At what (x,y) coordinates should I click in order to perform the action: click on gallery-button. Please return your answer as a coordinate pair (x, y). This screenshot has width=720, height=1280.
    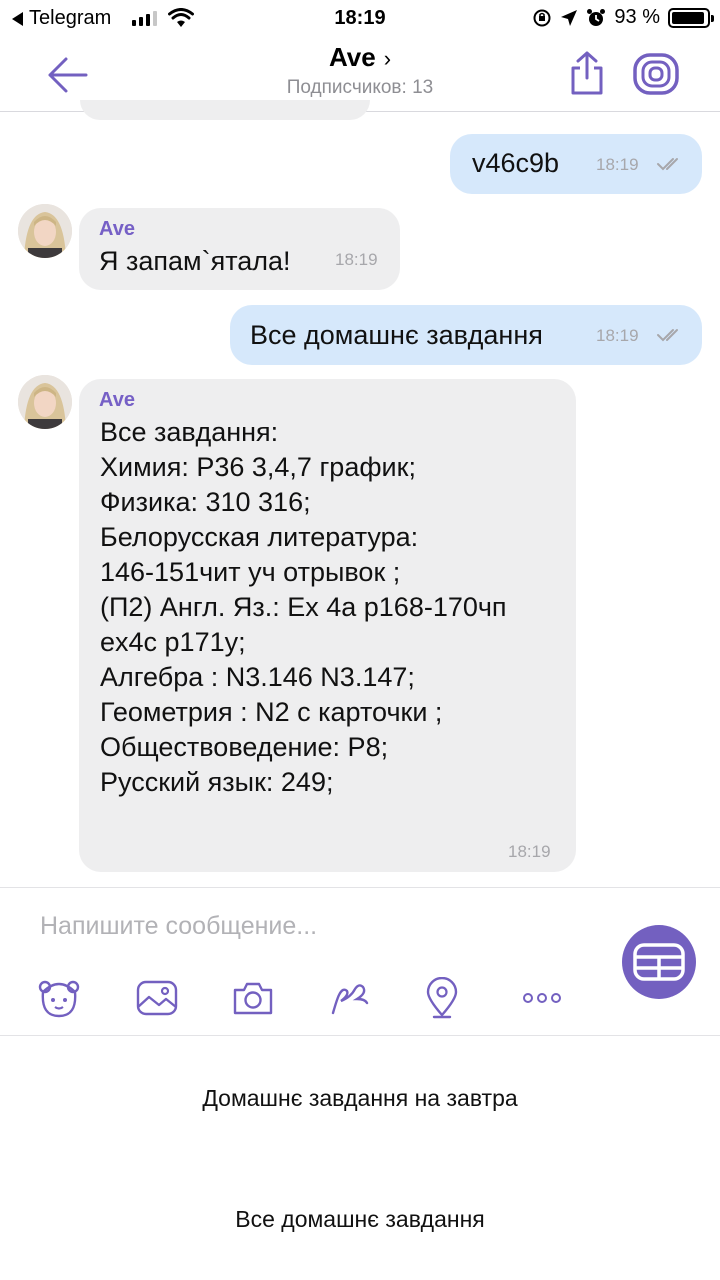
    Looking at the image, I should click on (157, 998).